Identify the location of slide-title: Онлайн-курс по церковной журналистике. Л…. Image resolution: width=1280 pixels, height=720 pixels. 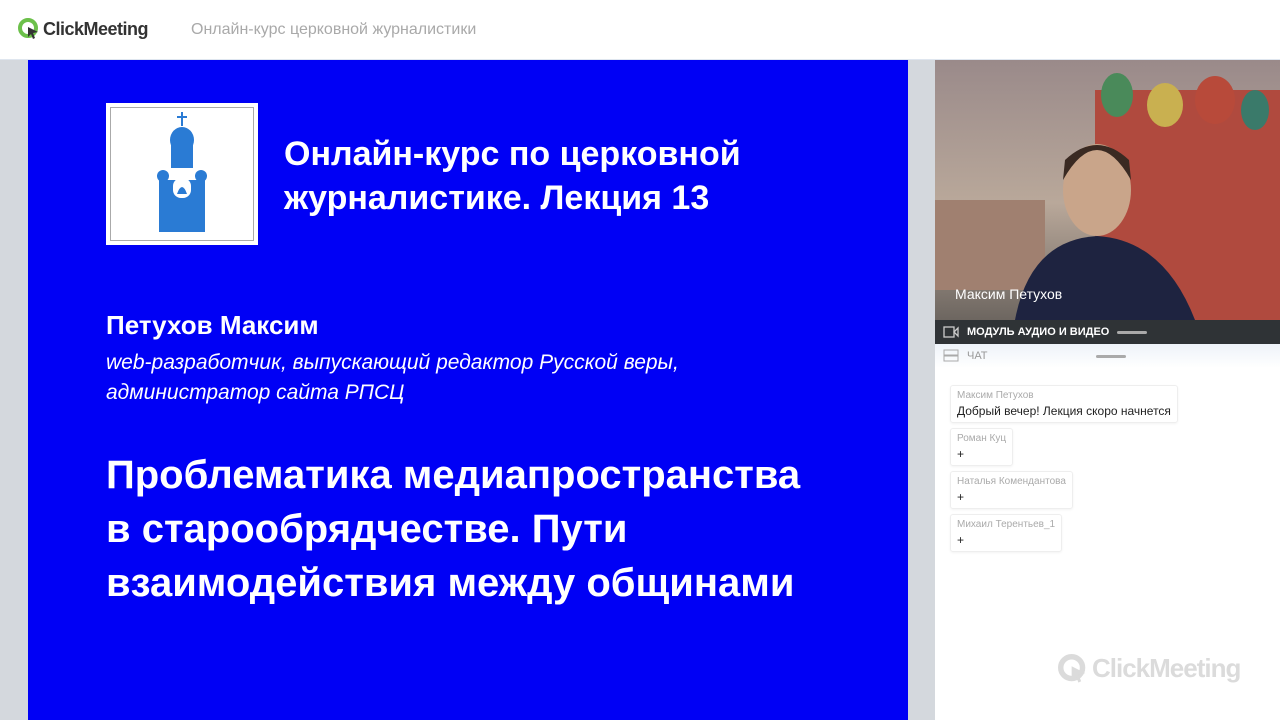
(512, 176).